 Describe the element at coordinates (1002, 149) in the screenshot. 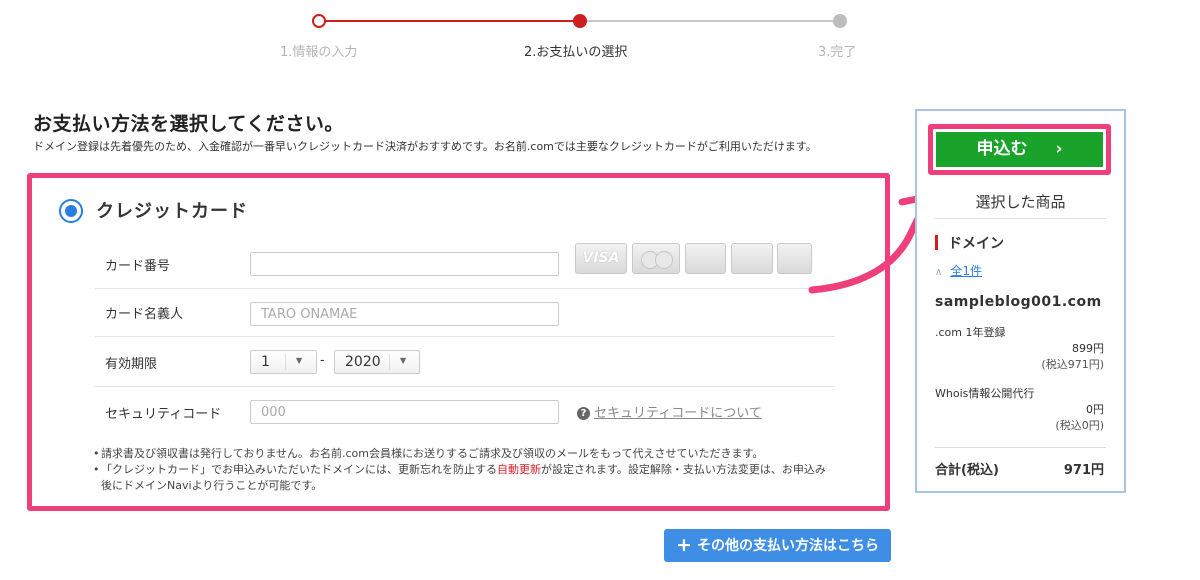

I see `apply-button-label: 申込む` at that location.